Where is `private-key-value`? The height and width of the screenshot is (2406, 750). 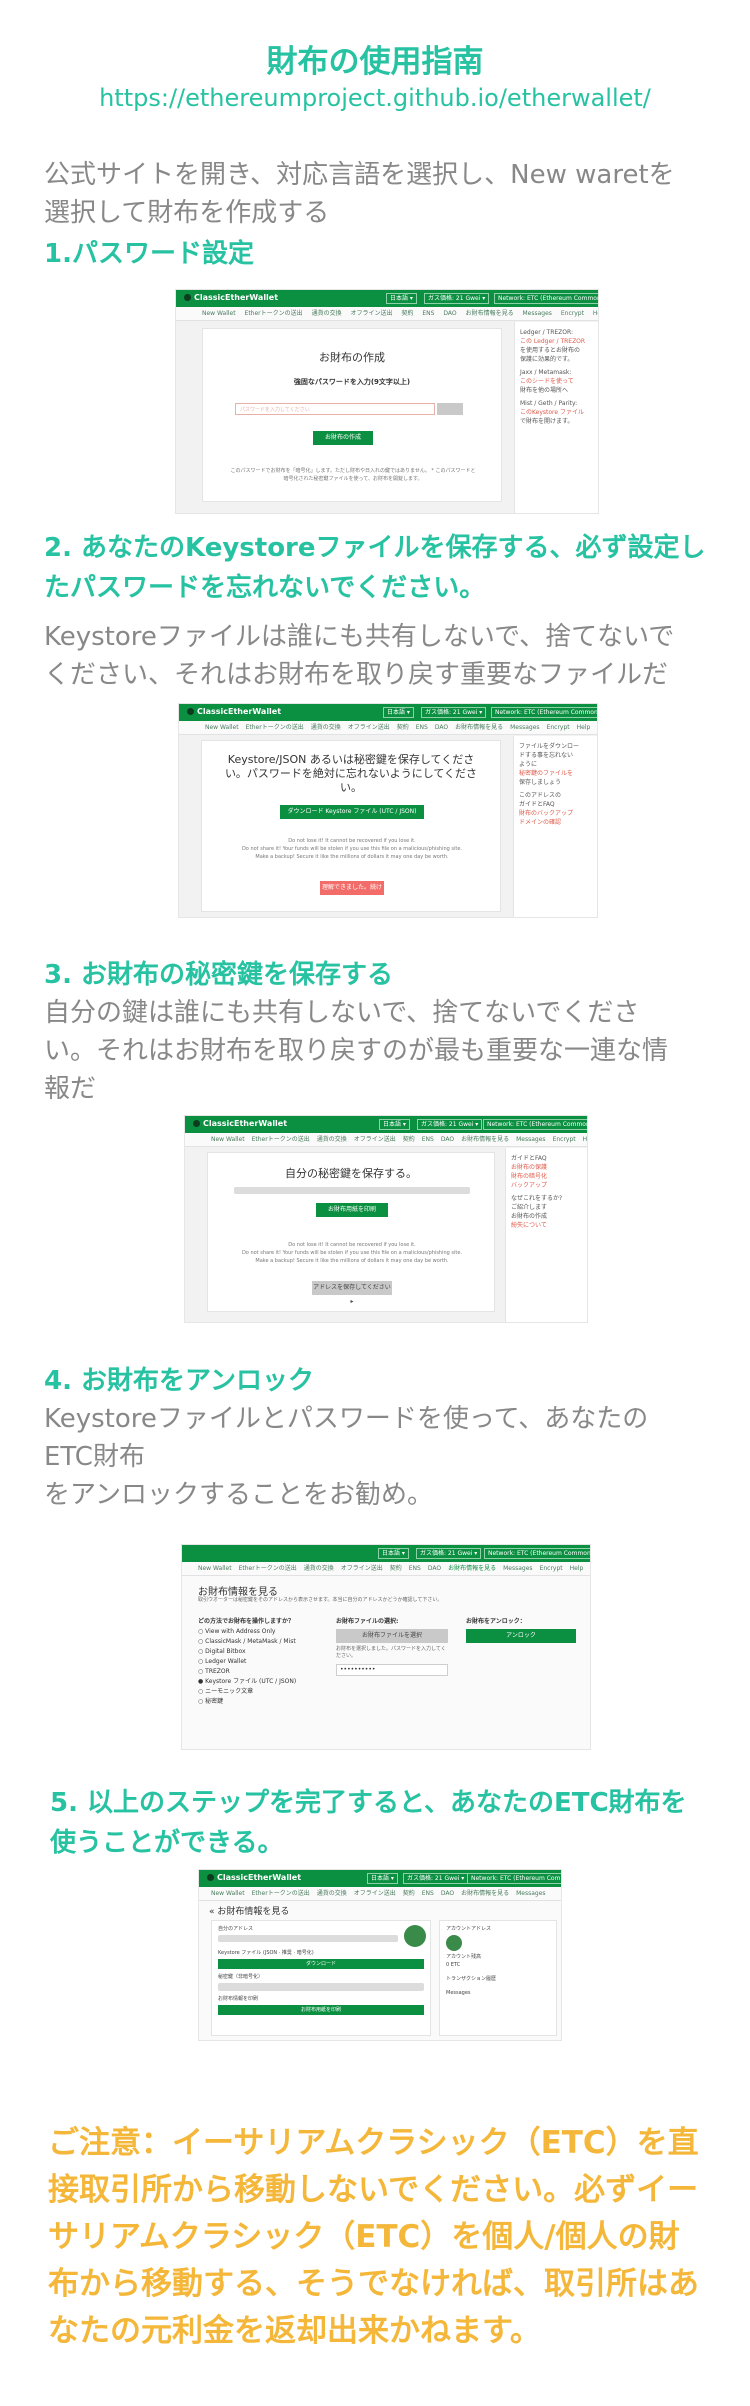
private-key-value is located at coordinates (352, 1190).